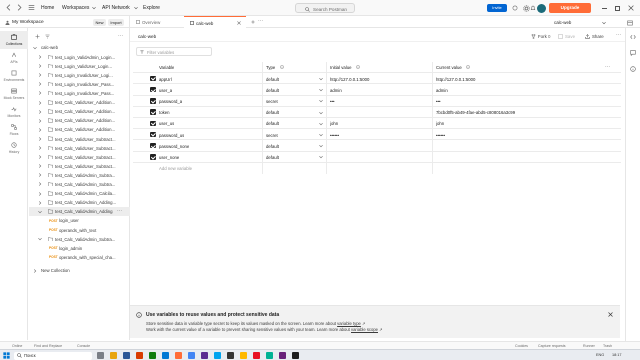  What do you see at coordinates (14, 130) in the screenshot?
I see `rail-flows: Flows` at bounding box center [14, 130].